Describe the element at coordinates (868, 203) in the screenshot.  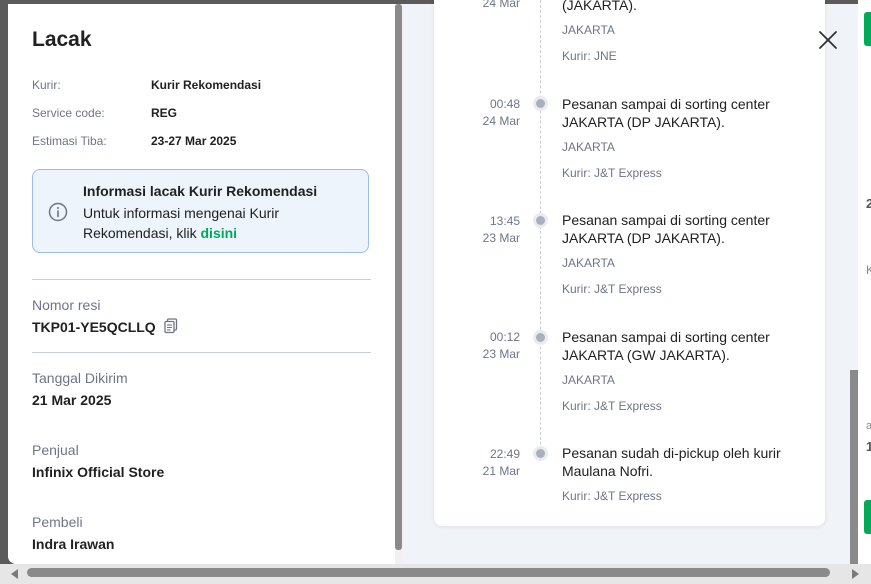
I see `background-text: 2` at that location.